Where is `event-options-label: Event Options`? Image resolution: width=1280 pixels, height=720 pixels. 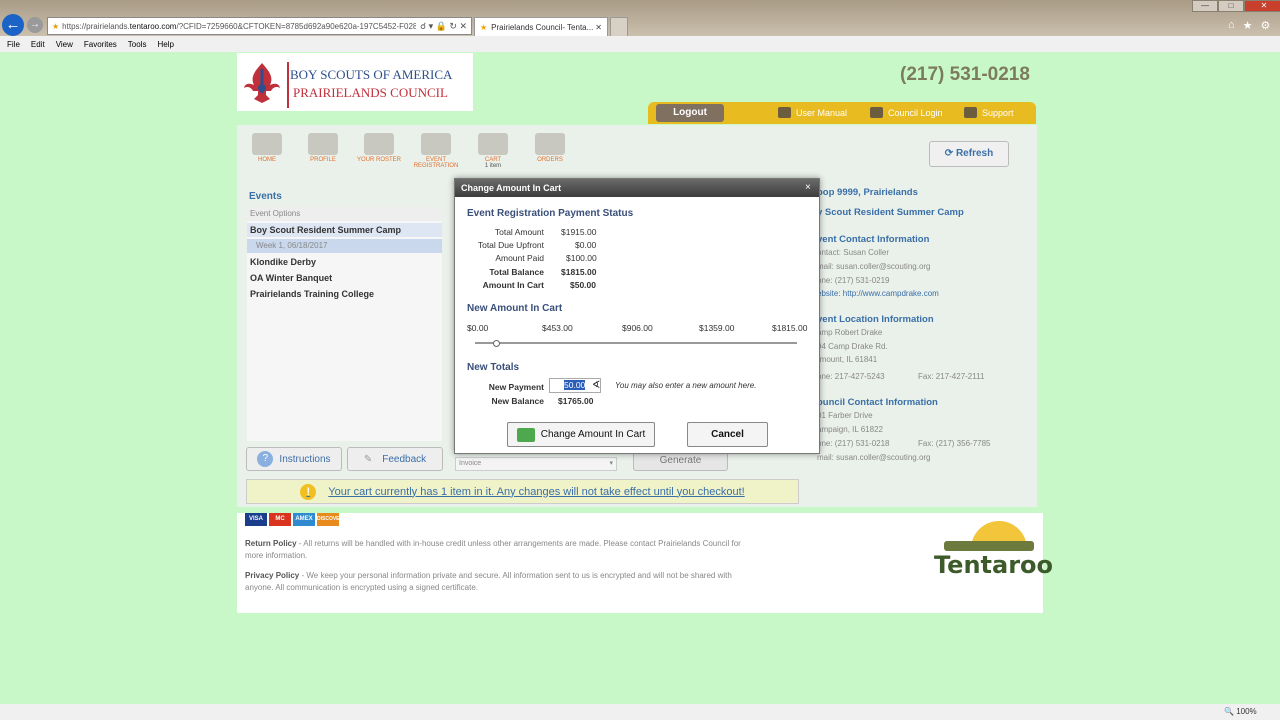
event-options-label: Event Options is located at coordinates (344, 214).